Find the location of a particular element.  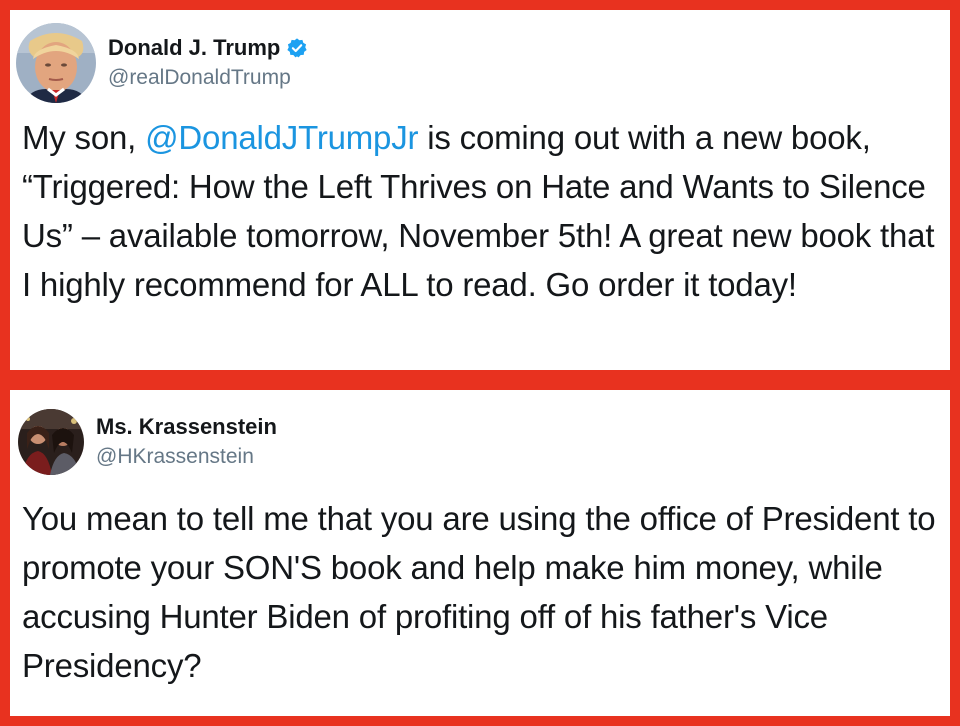

tweet-author: Ms. Krassenstein @HKrassenstein is located at coordinates (186, 442).